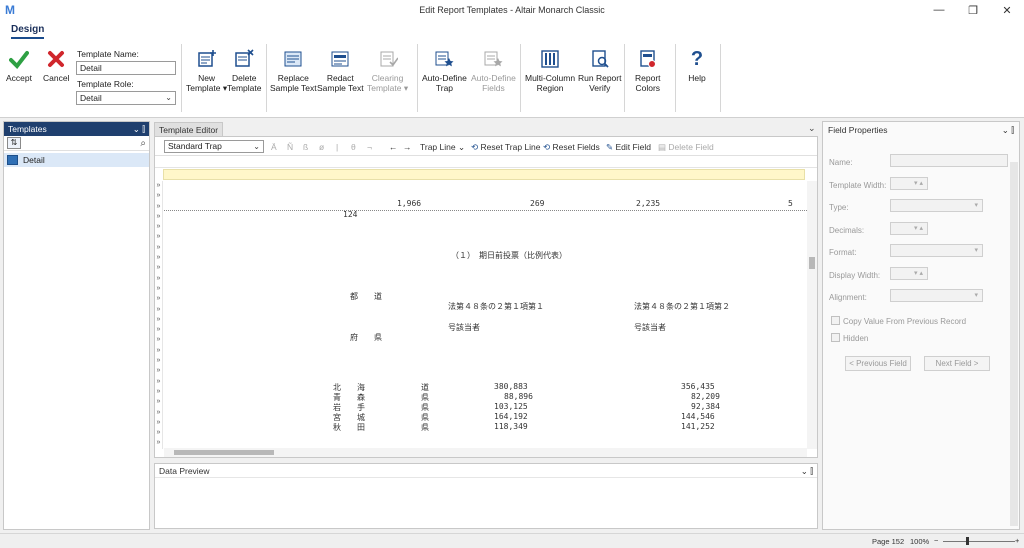 The height and width of the screenshot is (548, 1024). Describe the element at coordinates (509, 255) in the screenshot. I see `report-heading: （１） 期日前投票（比例代表）` at that location.